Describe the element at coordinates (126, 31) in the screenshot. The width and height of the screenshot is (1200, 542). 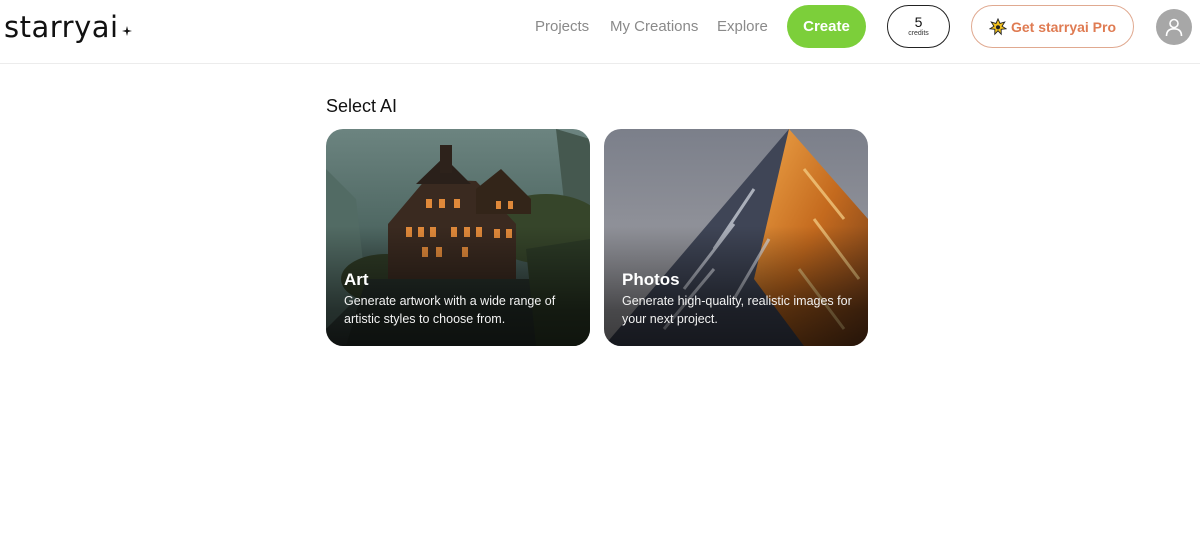
I see `sparkle-star-icon` at that location.